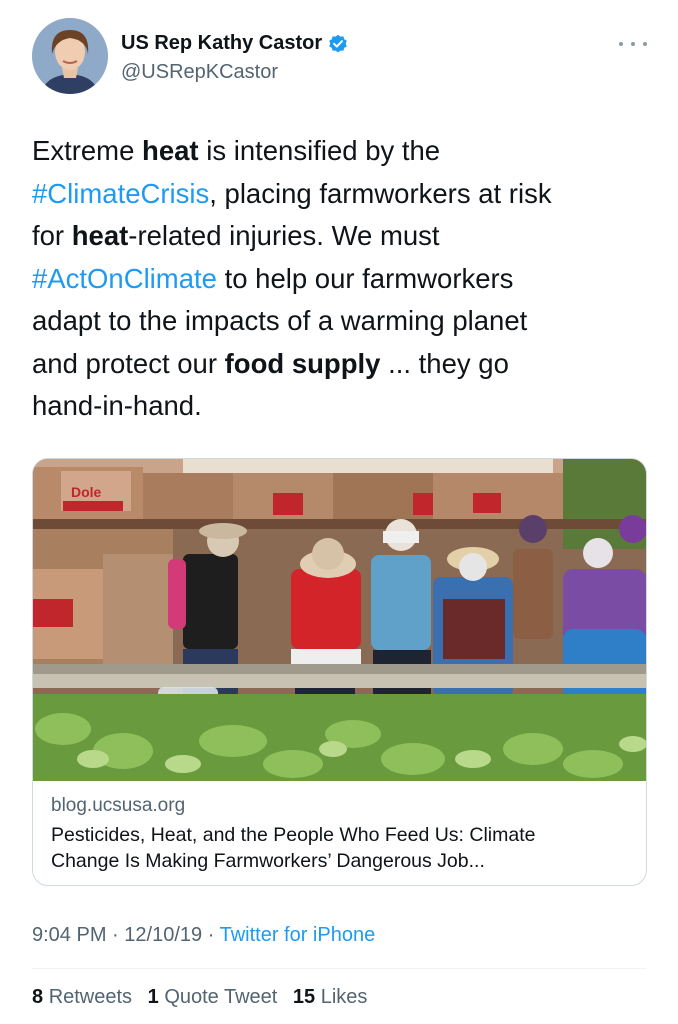 This screenshot has height=1024, width=678. Describe the element at coordinates (87, 150) in the screenshot. I see `text-segment: Extreme` at that location.